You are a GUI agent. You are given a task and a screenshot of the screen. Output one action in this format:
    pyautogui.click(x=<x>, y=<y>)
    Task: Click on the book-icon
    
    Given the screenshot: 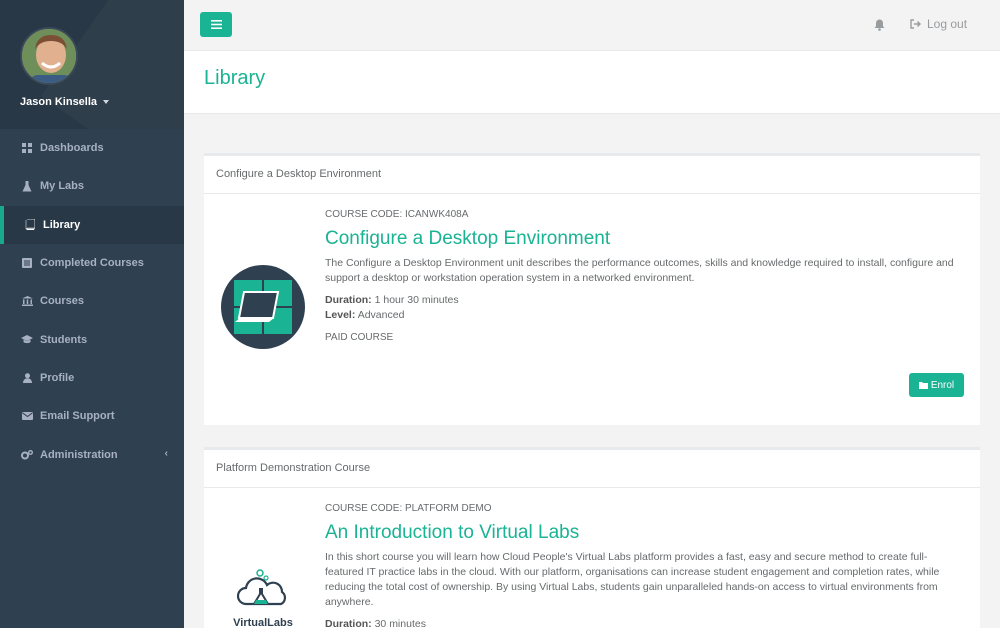 What is the action you would take?
    pyautogui.click(x=30, y=225)
    